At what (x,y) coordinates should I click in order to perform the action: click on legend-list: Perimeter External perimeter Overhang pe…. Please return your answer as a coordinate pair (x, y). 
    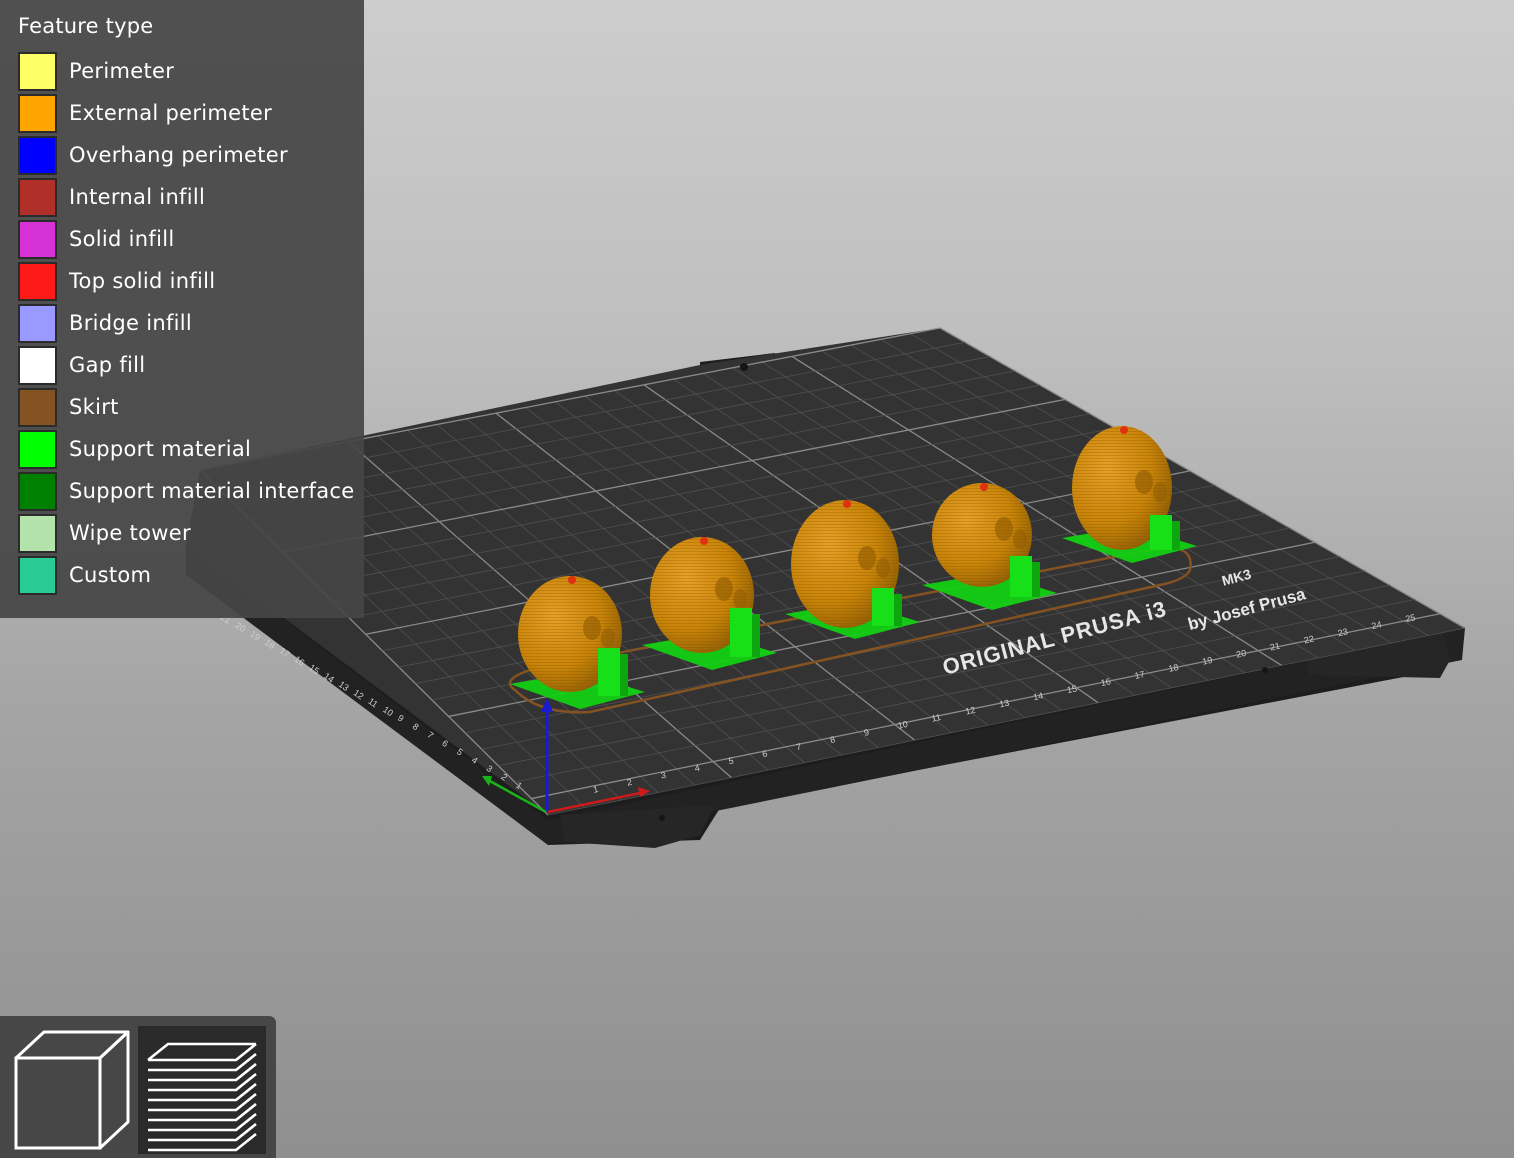
    Looking at the image, I should click on (186, 323).